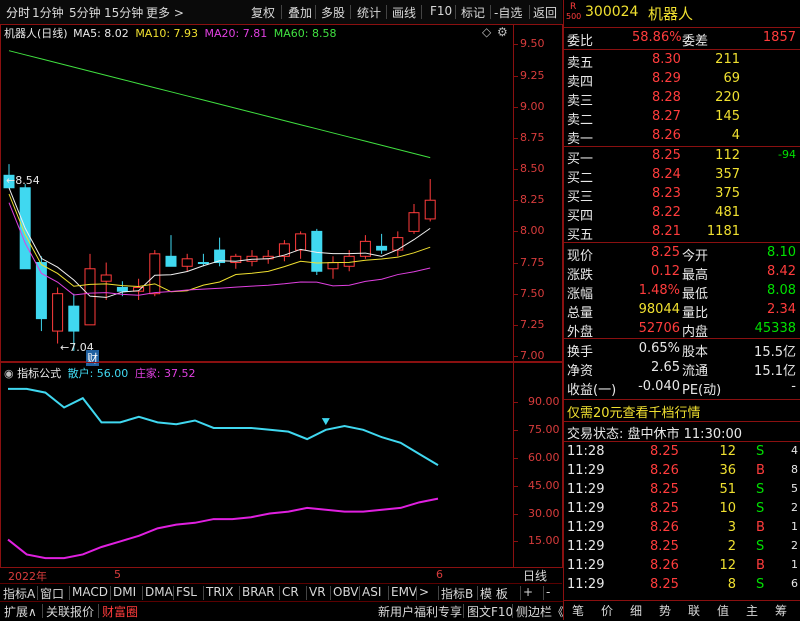 This screenshot has height=621, width=800. Describe the element at coordinates (682, 369) in the screenshot. I see `stat2-row: 净资 2.65 流通 15.1亿` at that location.